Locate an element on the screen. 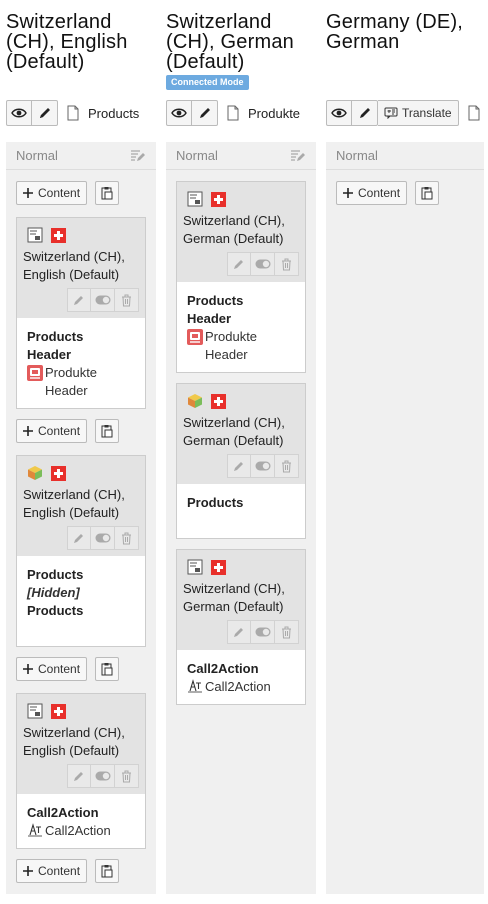 This screenshot has height=904, width=488. card-language: Switzerland (CH), German (Default) is located at coordinates (234, 597).